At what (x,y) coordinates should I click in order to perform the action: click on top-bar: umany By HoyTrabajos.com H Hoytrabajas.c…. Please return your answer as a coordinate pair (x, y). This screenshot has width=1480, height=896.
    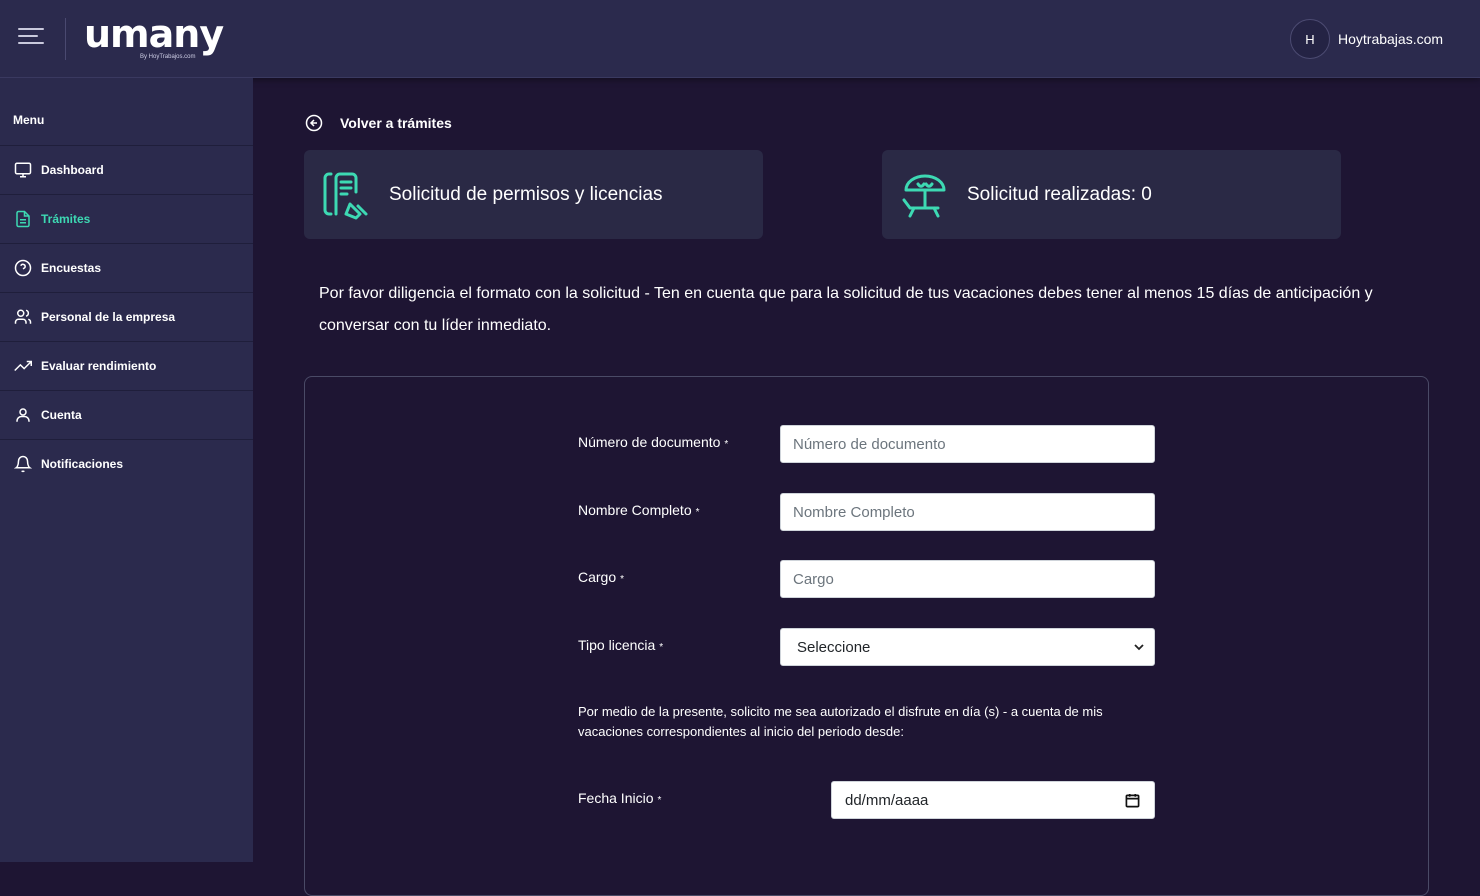
    Looking at the image, I should click on (740, 39).